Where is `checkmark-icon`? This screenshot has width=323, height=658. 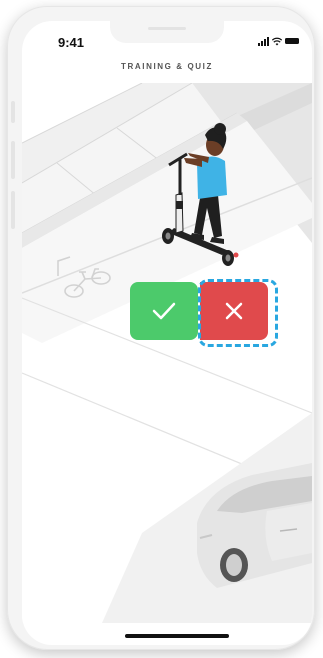 checkmark-icon is located at coordinates (164, 311).